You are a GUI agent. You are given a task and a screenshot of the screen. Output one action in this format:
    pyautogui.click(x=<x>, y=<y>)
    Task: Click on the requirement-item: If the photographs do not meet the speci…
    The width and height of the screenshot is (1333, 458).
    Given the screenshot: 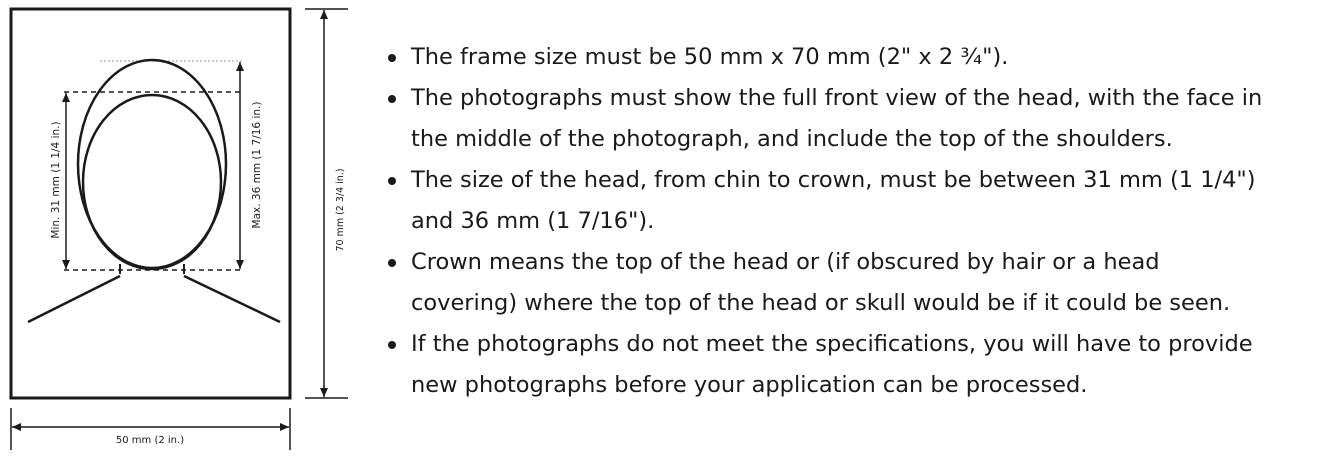 What is the action you would take?
    pyautogui.click(x=854, y=344)
    